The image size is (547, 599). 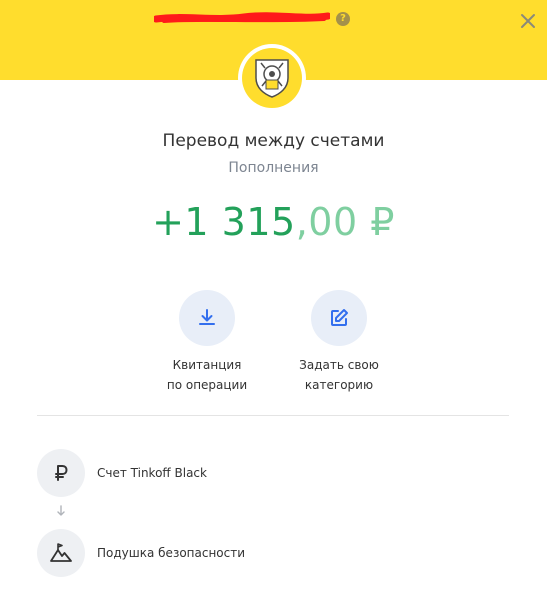 I want to click on operation-category: Пополнения, so click(x=273, y=168).